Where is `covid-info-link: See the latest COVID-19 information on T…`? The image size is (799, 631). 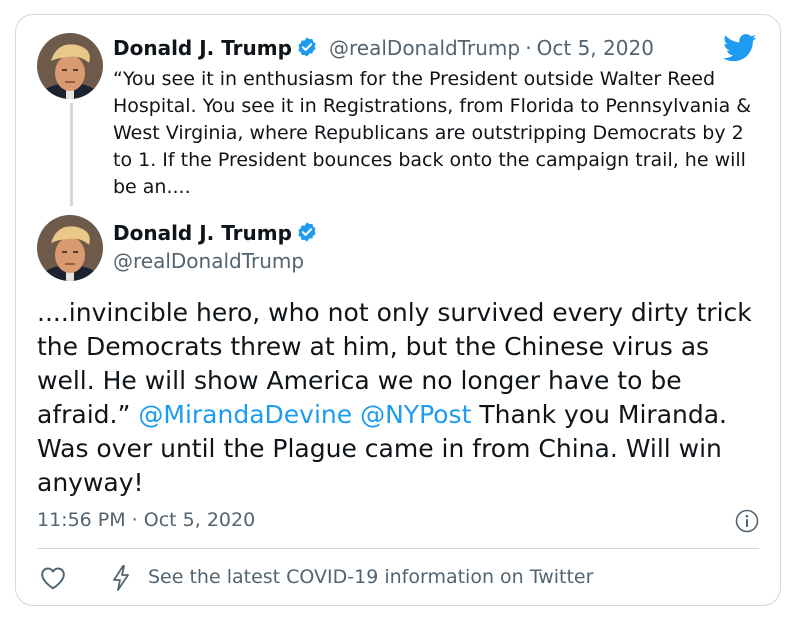 covid-info-link: See the latest COVID-19 information on T… is located at coordinates (370, 577).